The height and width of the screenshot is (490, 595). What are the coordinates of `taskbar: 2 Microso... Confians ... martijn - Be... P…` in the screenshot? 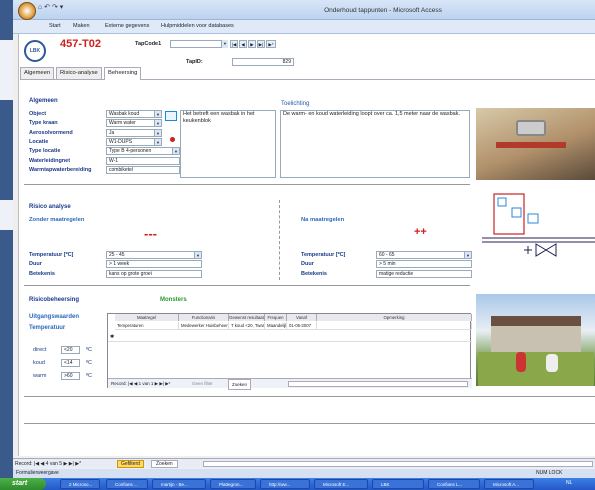 It's located at (297, 484).